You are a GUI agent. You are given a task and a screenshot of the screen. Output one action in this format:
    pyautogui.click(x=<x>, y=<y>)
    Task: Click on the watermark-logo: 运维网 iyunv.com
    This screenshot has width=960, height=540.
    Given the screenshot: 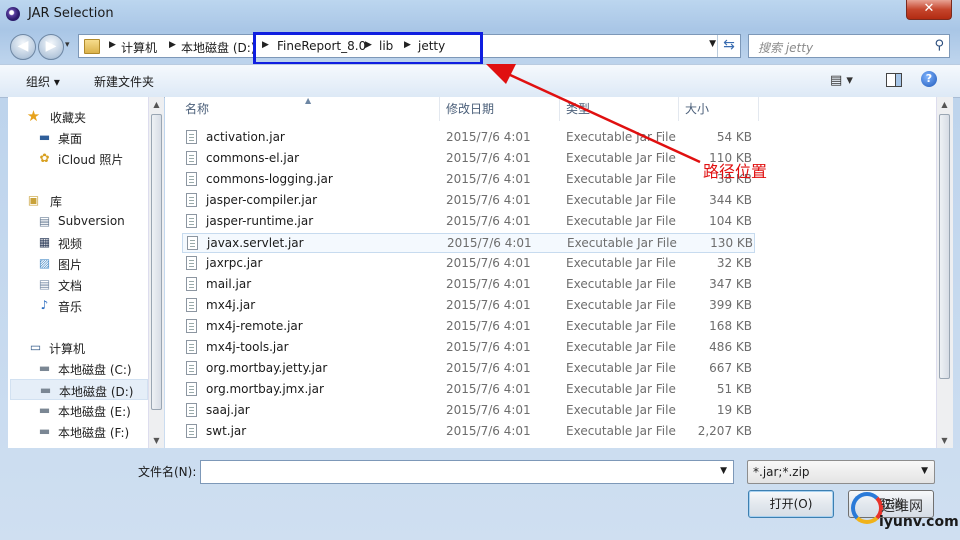 What is the action you would take?
    pyautogui.click(x=905, y=514)
    